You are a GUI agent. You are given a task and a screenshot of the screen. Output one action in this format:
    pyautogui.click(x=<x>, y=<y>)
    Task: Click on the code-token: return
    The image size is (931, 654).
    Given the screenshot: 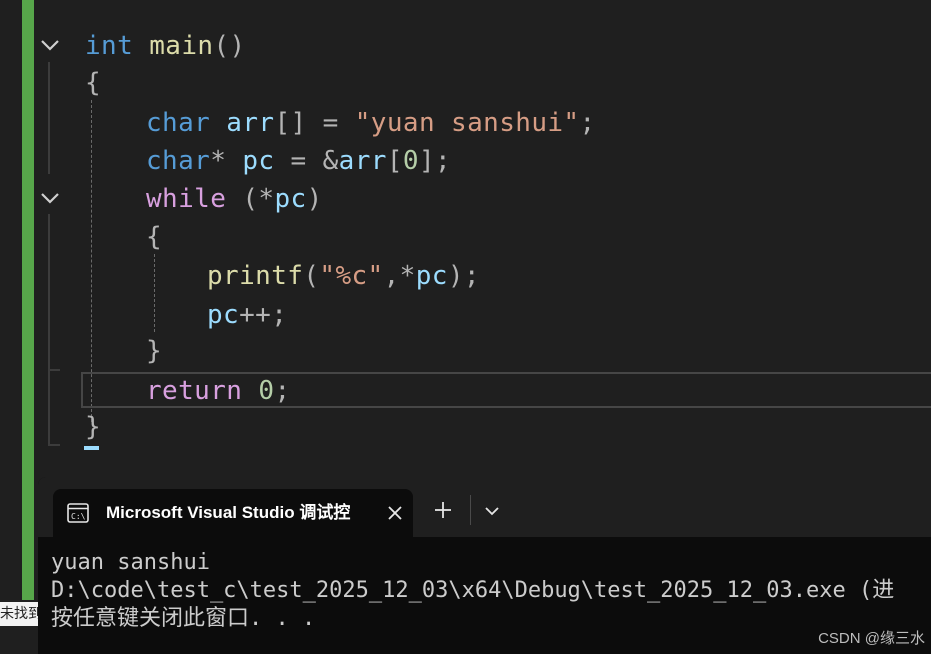 What is the action you would take?
    pyautogui.click(x=194, y=391)
    